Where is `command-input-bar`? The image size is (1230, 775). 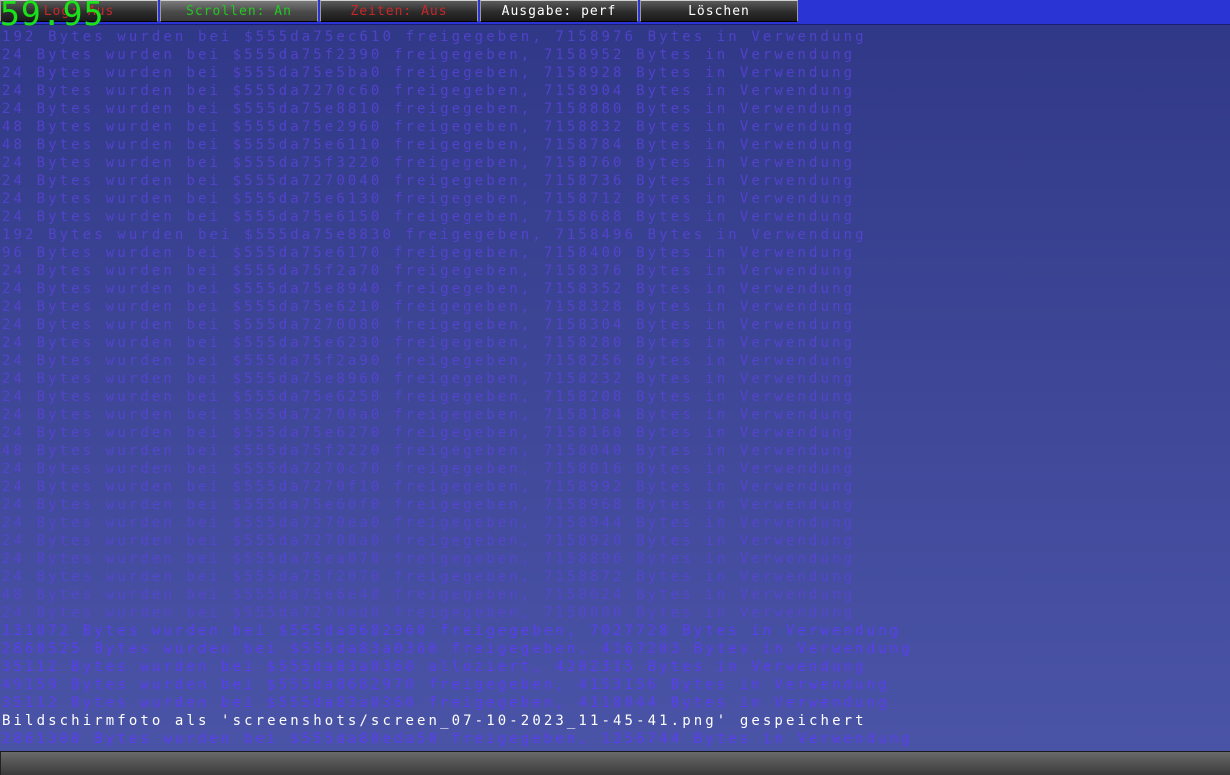
command-input-bar is located at coordinates (615, 763).